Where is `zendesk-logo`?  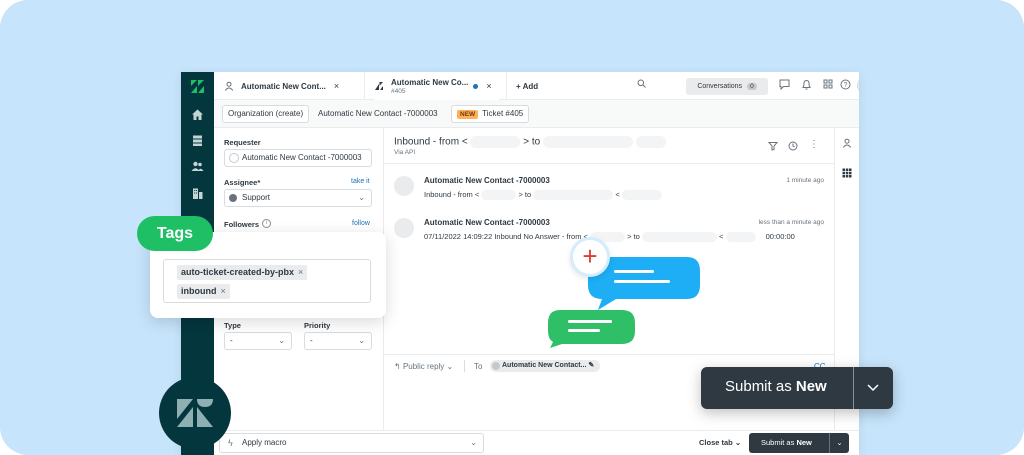
zendesk-logo is located at coordinates (195, 413).